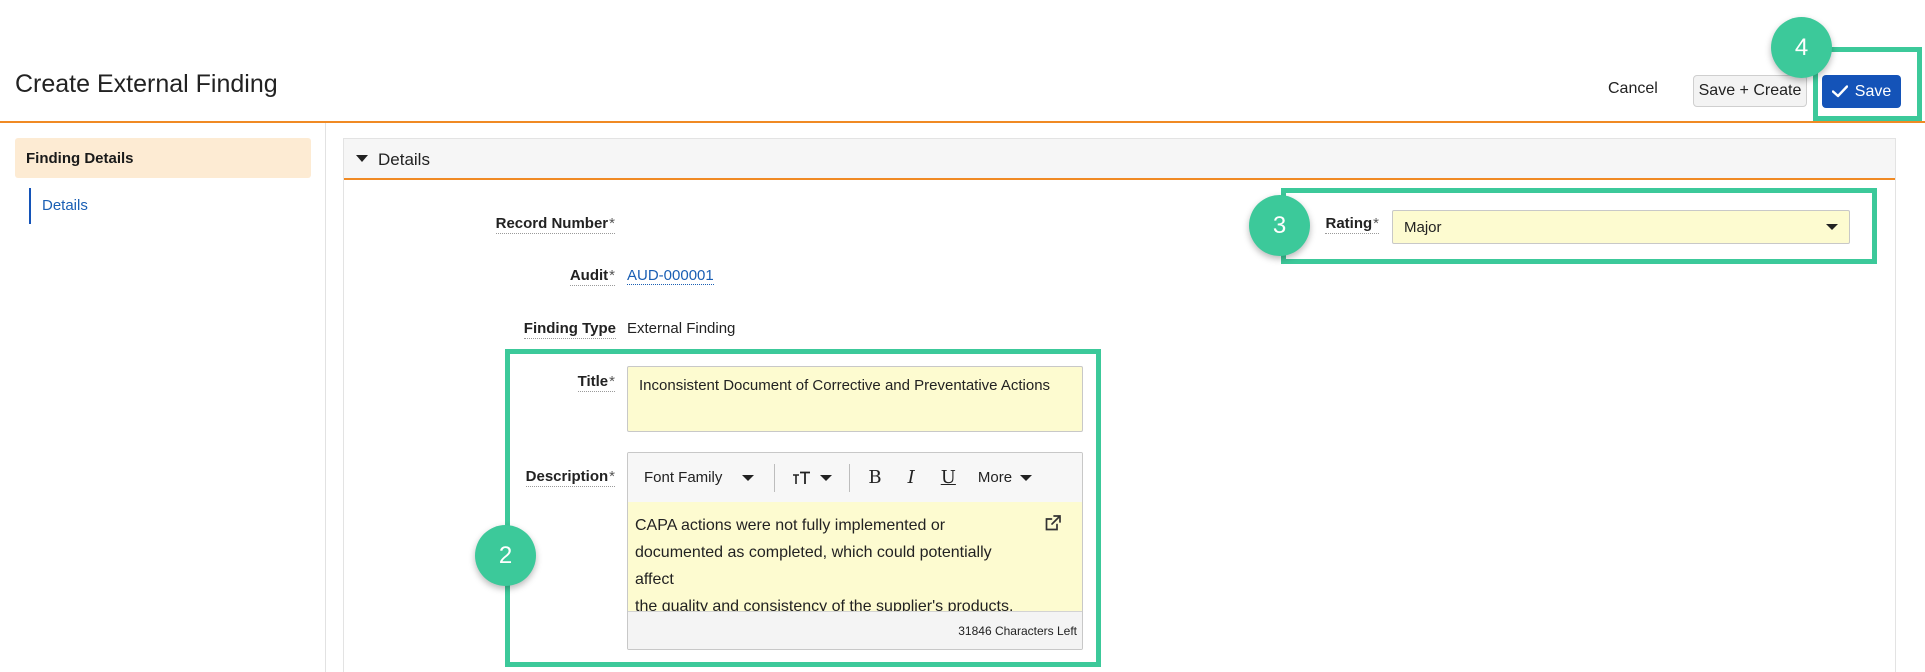  I want to click on sidebar-active-indicator, so click(30, 206).